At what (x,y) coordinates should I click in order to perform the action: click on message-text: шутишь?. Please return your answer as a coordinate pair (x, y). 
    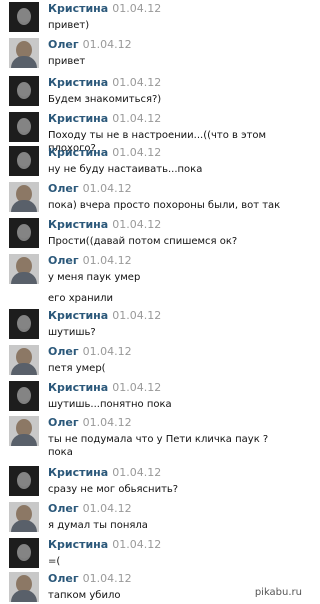
    Looking at the image, I should click on (72, 332).